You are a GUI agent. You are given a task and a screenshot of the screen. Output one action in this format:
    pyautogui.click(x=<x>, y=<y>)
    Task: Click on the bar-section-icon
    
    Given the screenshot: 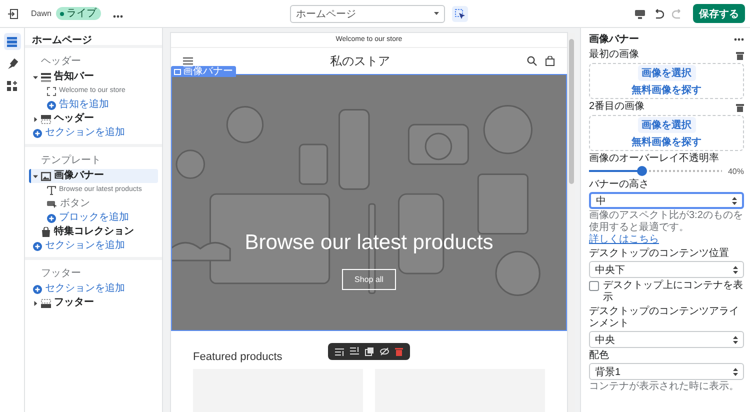 What is the action you would take?
    pyautogui.click(x=46, y=77)
    